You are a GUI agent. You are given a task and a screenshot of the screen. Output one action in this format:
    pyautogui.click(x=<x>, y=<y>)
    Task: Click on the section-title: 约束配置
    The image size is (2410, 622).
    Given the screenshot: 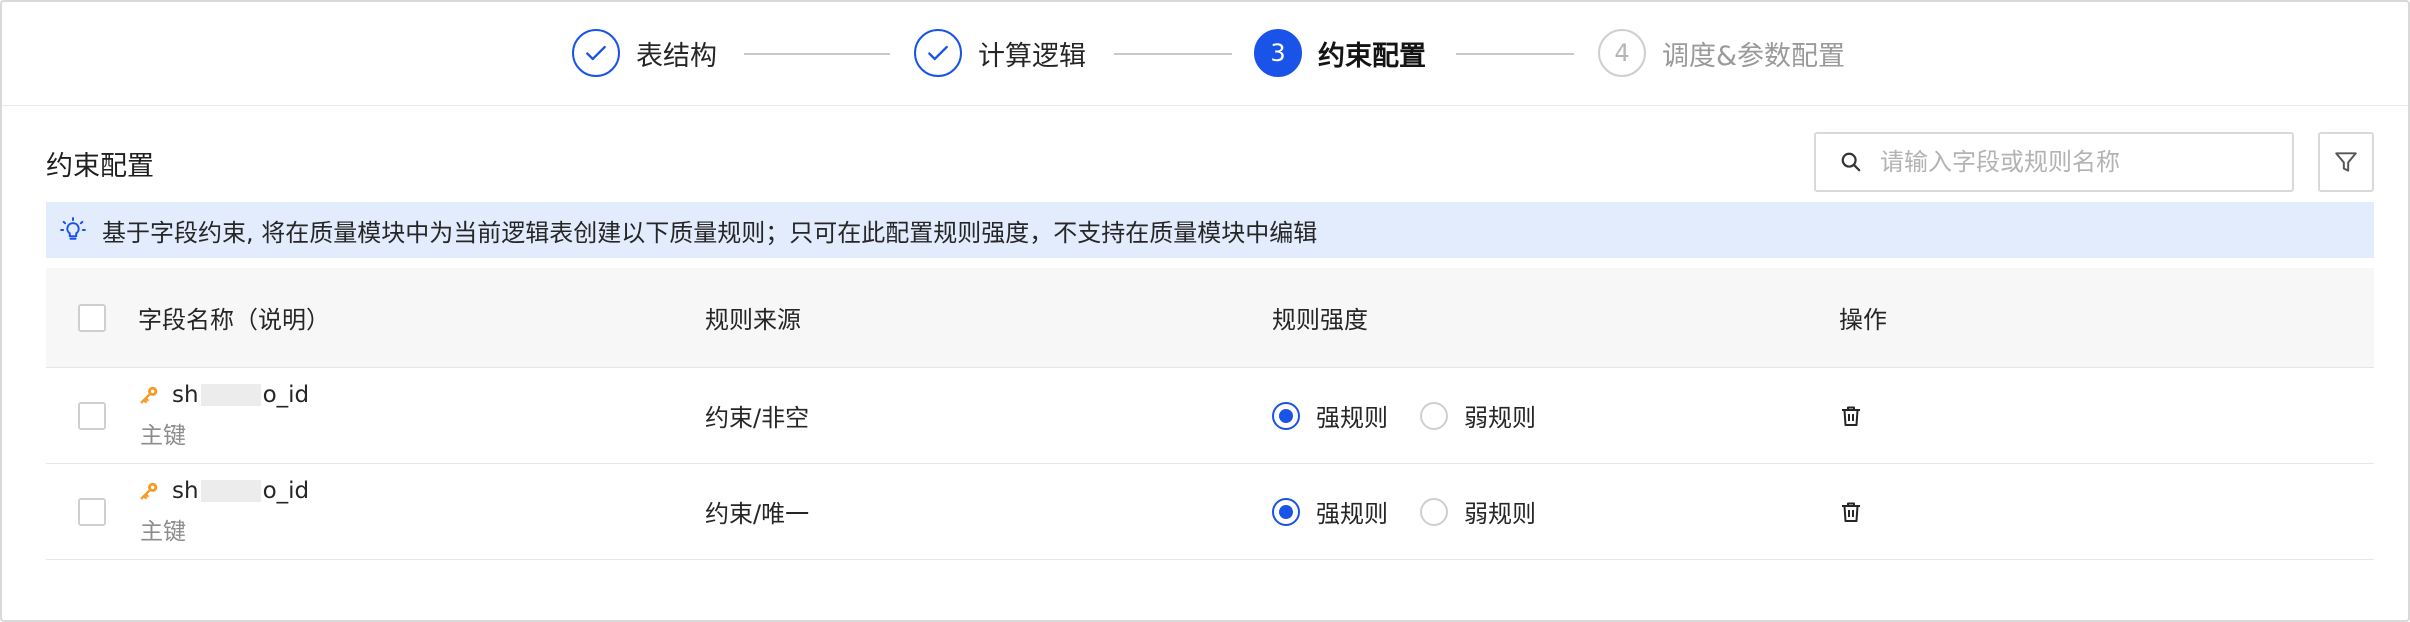 What is the action you would take?
    pyautogui.click(x=100, y=166)
    